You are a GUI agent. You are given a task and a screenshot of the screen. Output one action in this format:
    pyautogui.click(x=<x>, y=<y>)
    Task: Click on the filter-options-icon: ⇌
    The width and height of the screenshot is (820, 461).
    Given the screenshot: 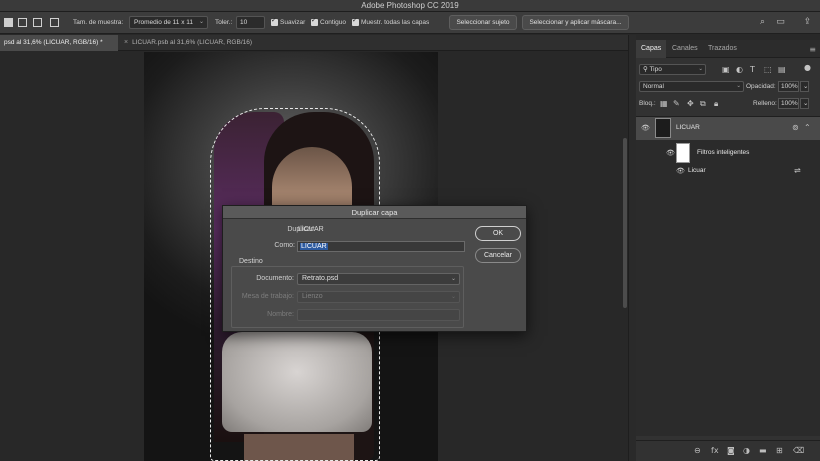 What is the action you would take?
    pyautogui.click(x=797, y=171)
    